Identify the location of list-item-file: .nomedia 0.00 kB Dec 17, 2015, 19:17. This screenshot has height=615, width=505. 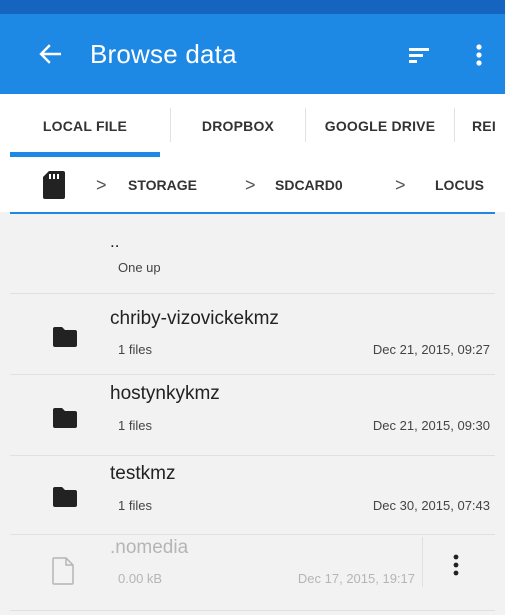
(252, 572).